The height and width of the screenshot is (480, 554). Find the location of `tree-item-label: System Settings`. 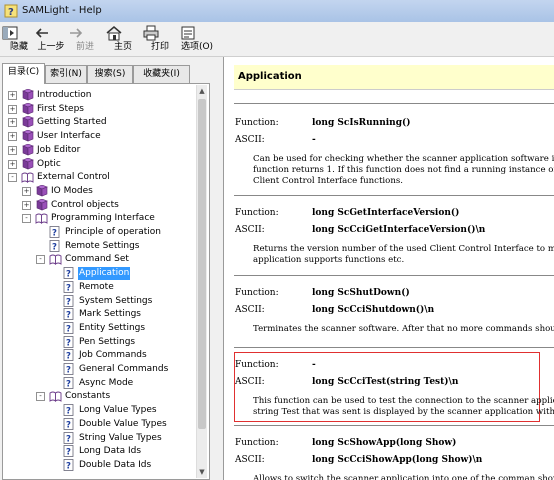

tree-item-label: System Settings is located at coordinates (116, 300).